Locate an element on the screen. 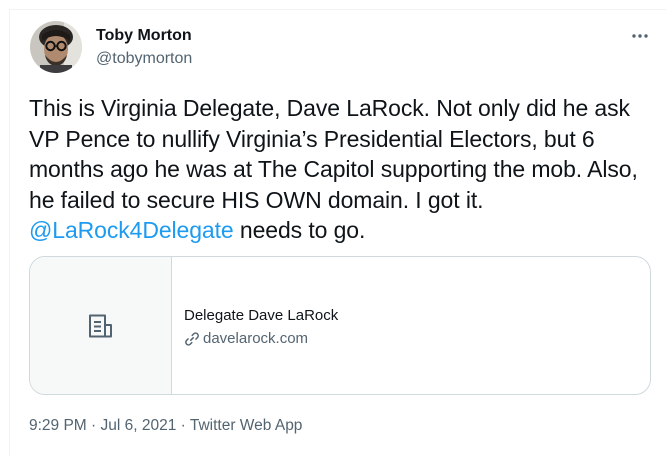  avatar-photo-icon is located at coordinates (56, 47).